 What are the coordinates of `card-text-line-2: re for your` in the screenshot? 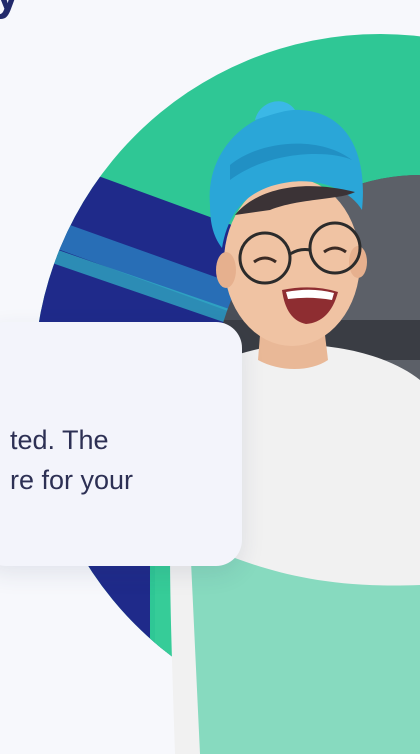 It's located at (72, 480).